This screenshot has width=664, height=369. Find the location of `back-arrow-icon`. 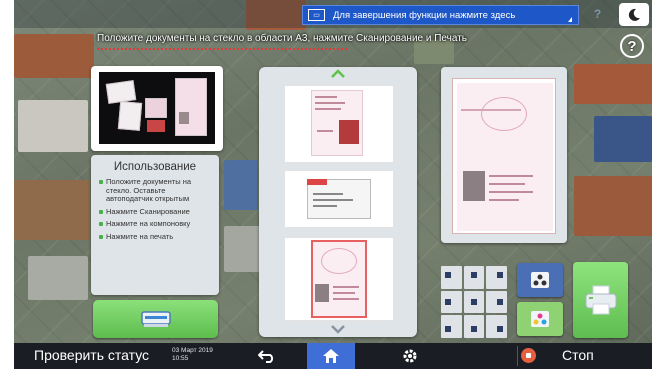

back-arrow-icon is located at coordinates (266, 356).